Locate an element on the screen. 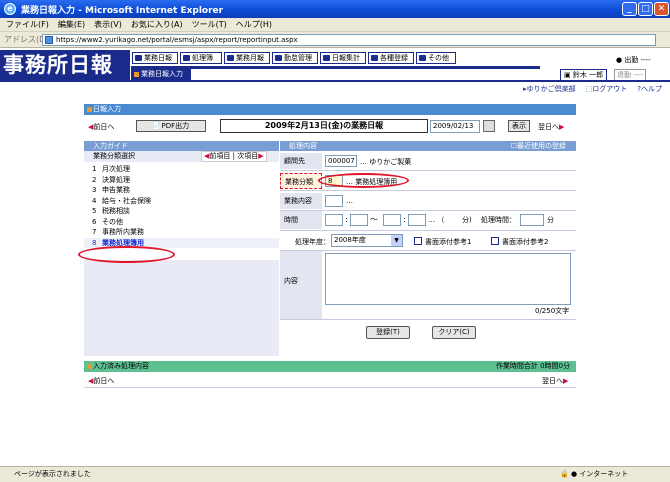 This screenshot has width=670, height=482. zone: 🔒 ● インターネット is located at coordinates (594, 474).